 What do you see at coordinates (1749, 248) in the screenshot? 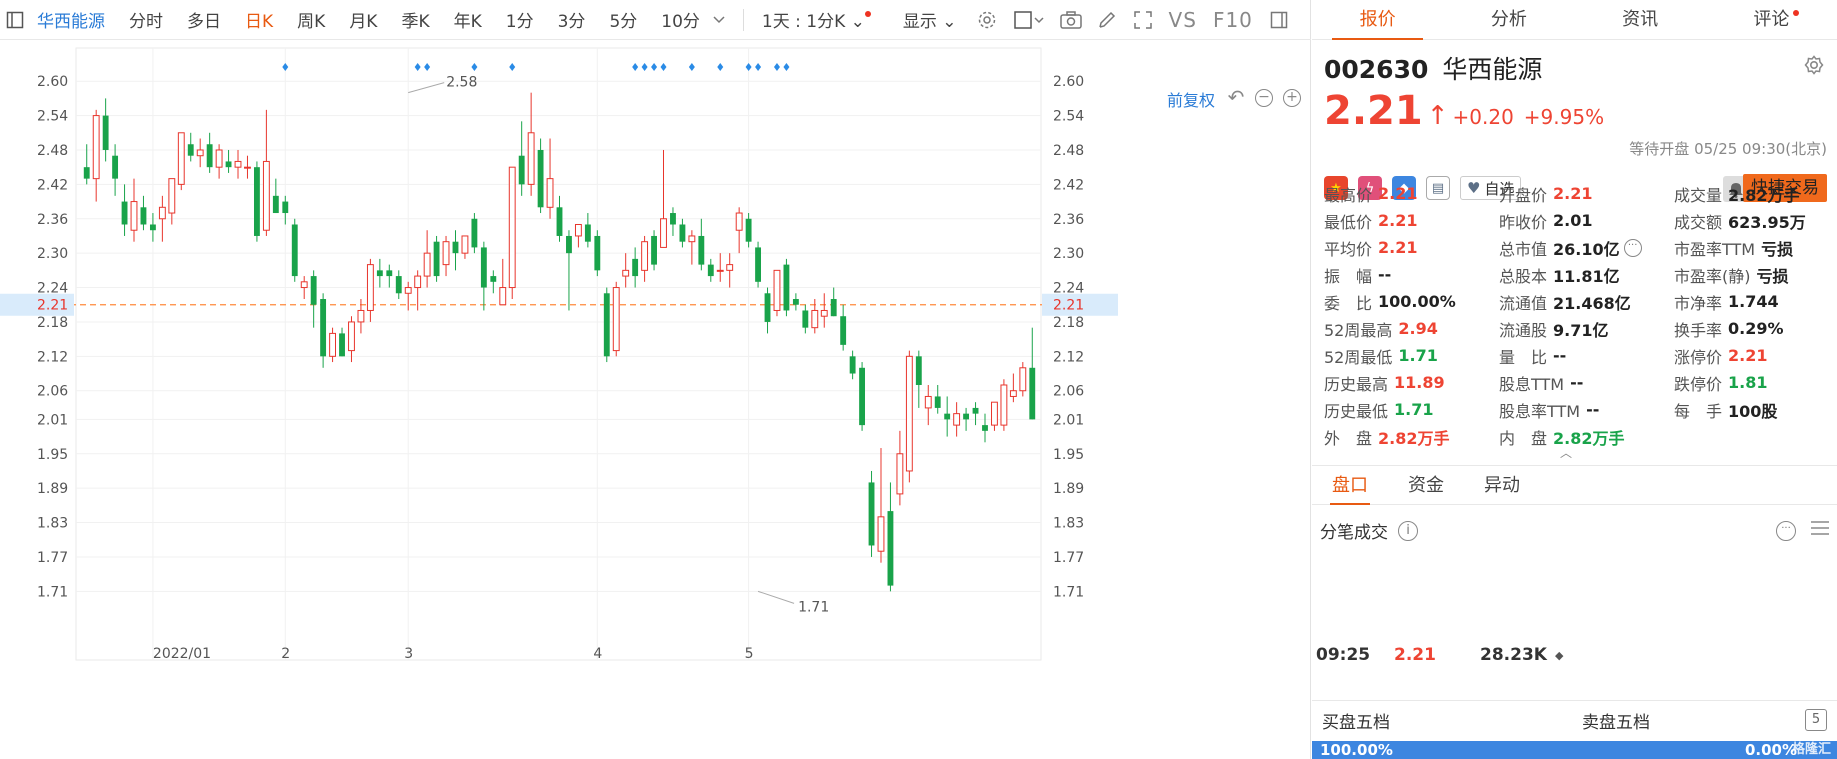
I see `stat-cell: 市盈率TTM 亏损` at bounding box center [1749, 248].